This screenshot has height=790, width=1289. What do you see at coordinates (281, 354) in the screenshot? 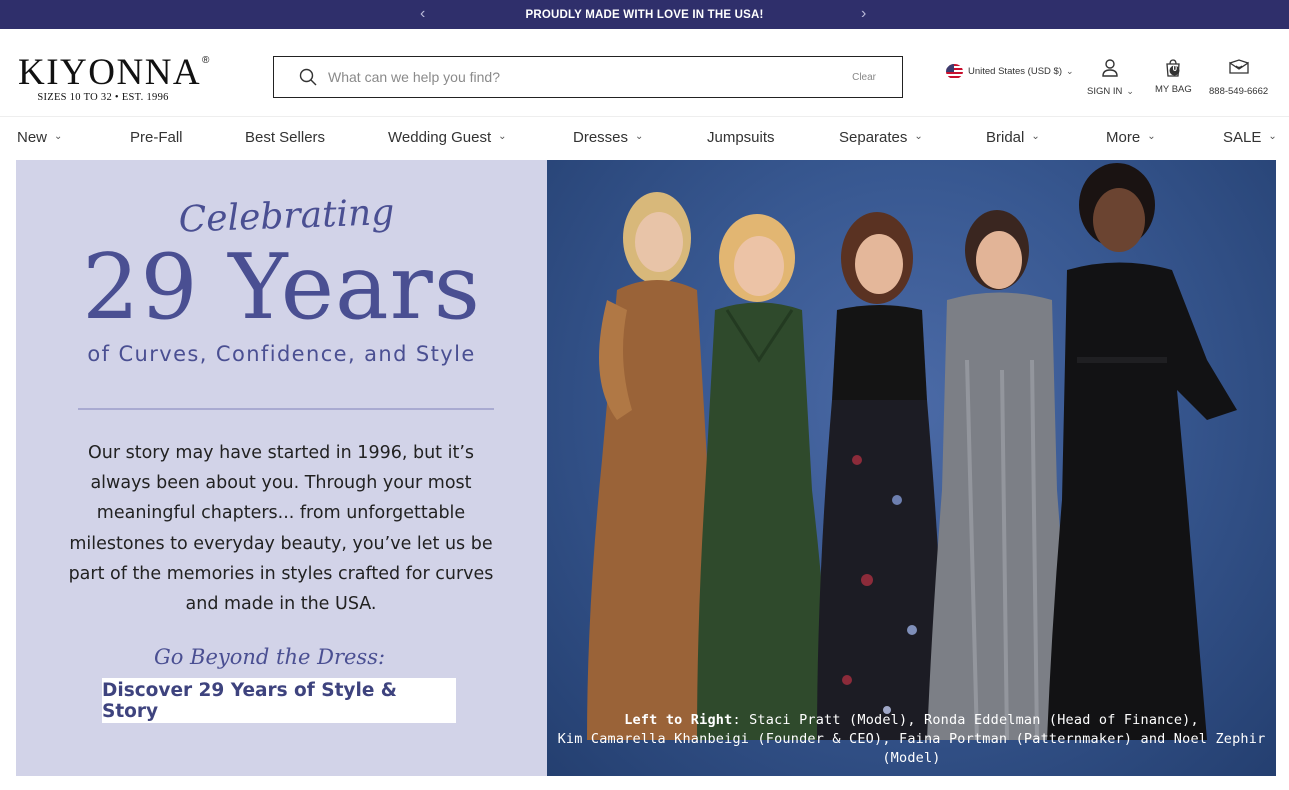
I see `hero-subtitle: of Curves, Confidence, and Style` at bounding box center [281, 354].